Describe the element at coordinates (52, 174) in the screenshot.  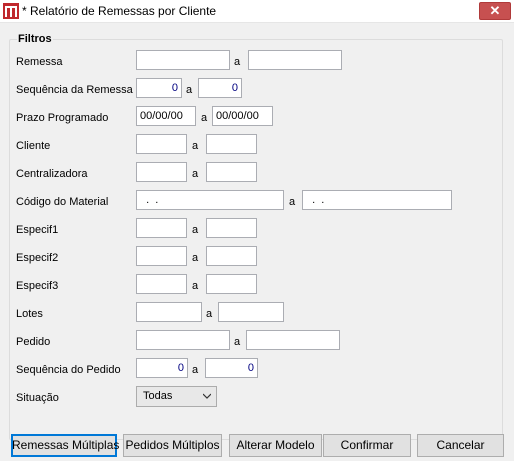
I see `centralizadora-label: Centralizadora` at that location.